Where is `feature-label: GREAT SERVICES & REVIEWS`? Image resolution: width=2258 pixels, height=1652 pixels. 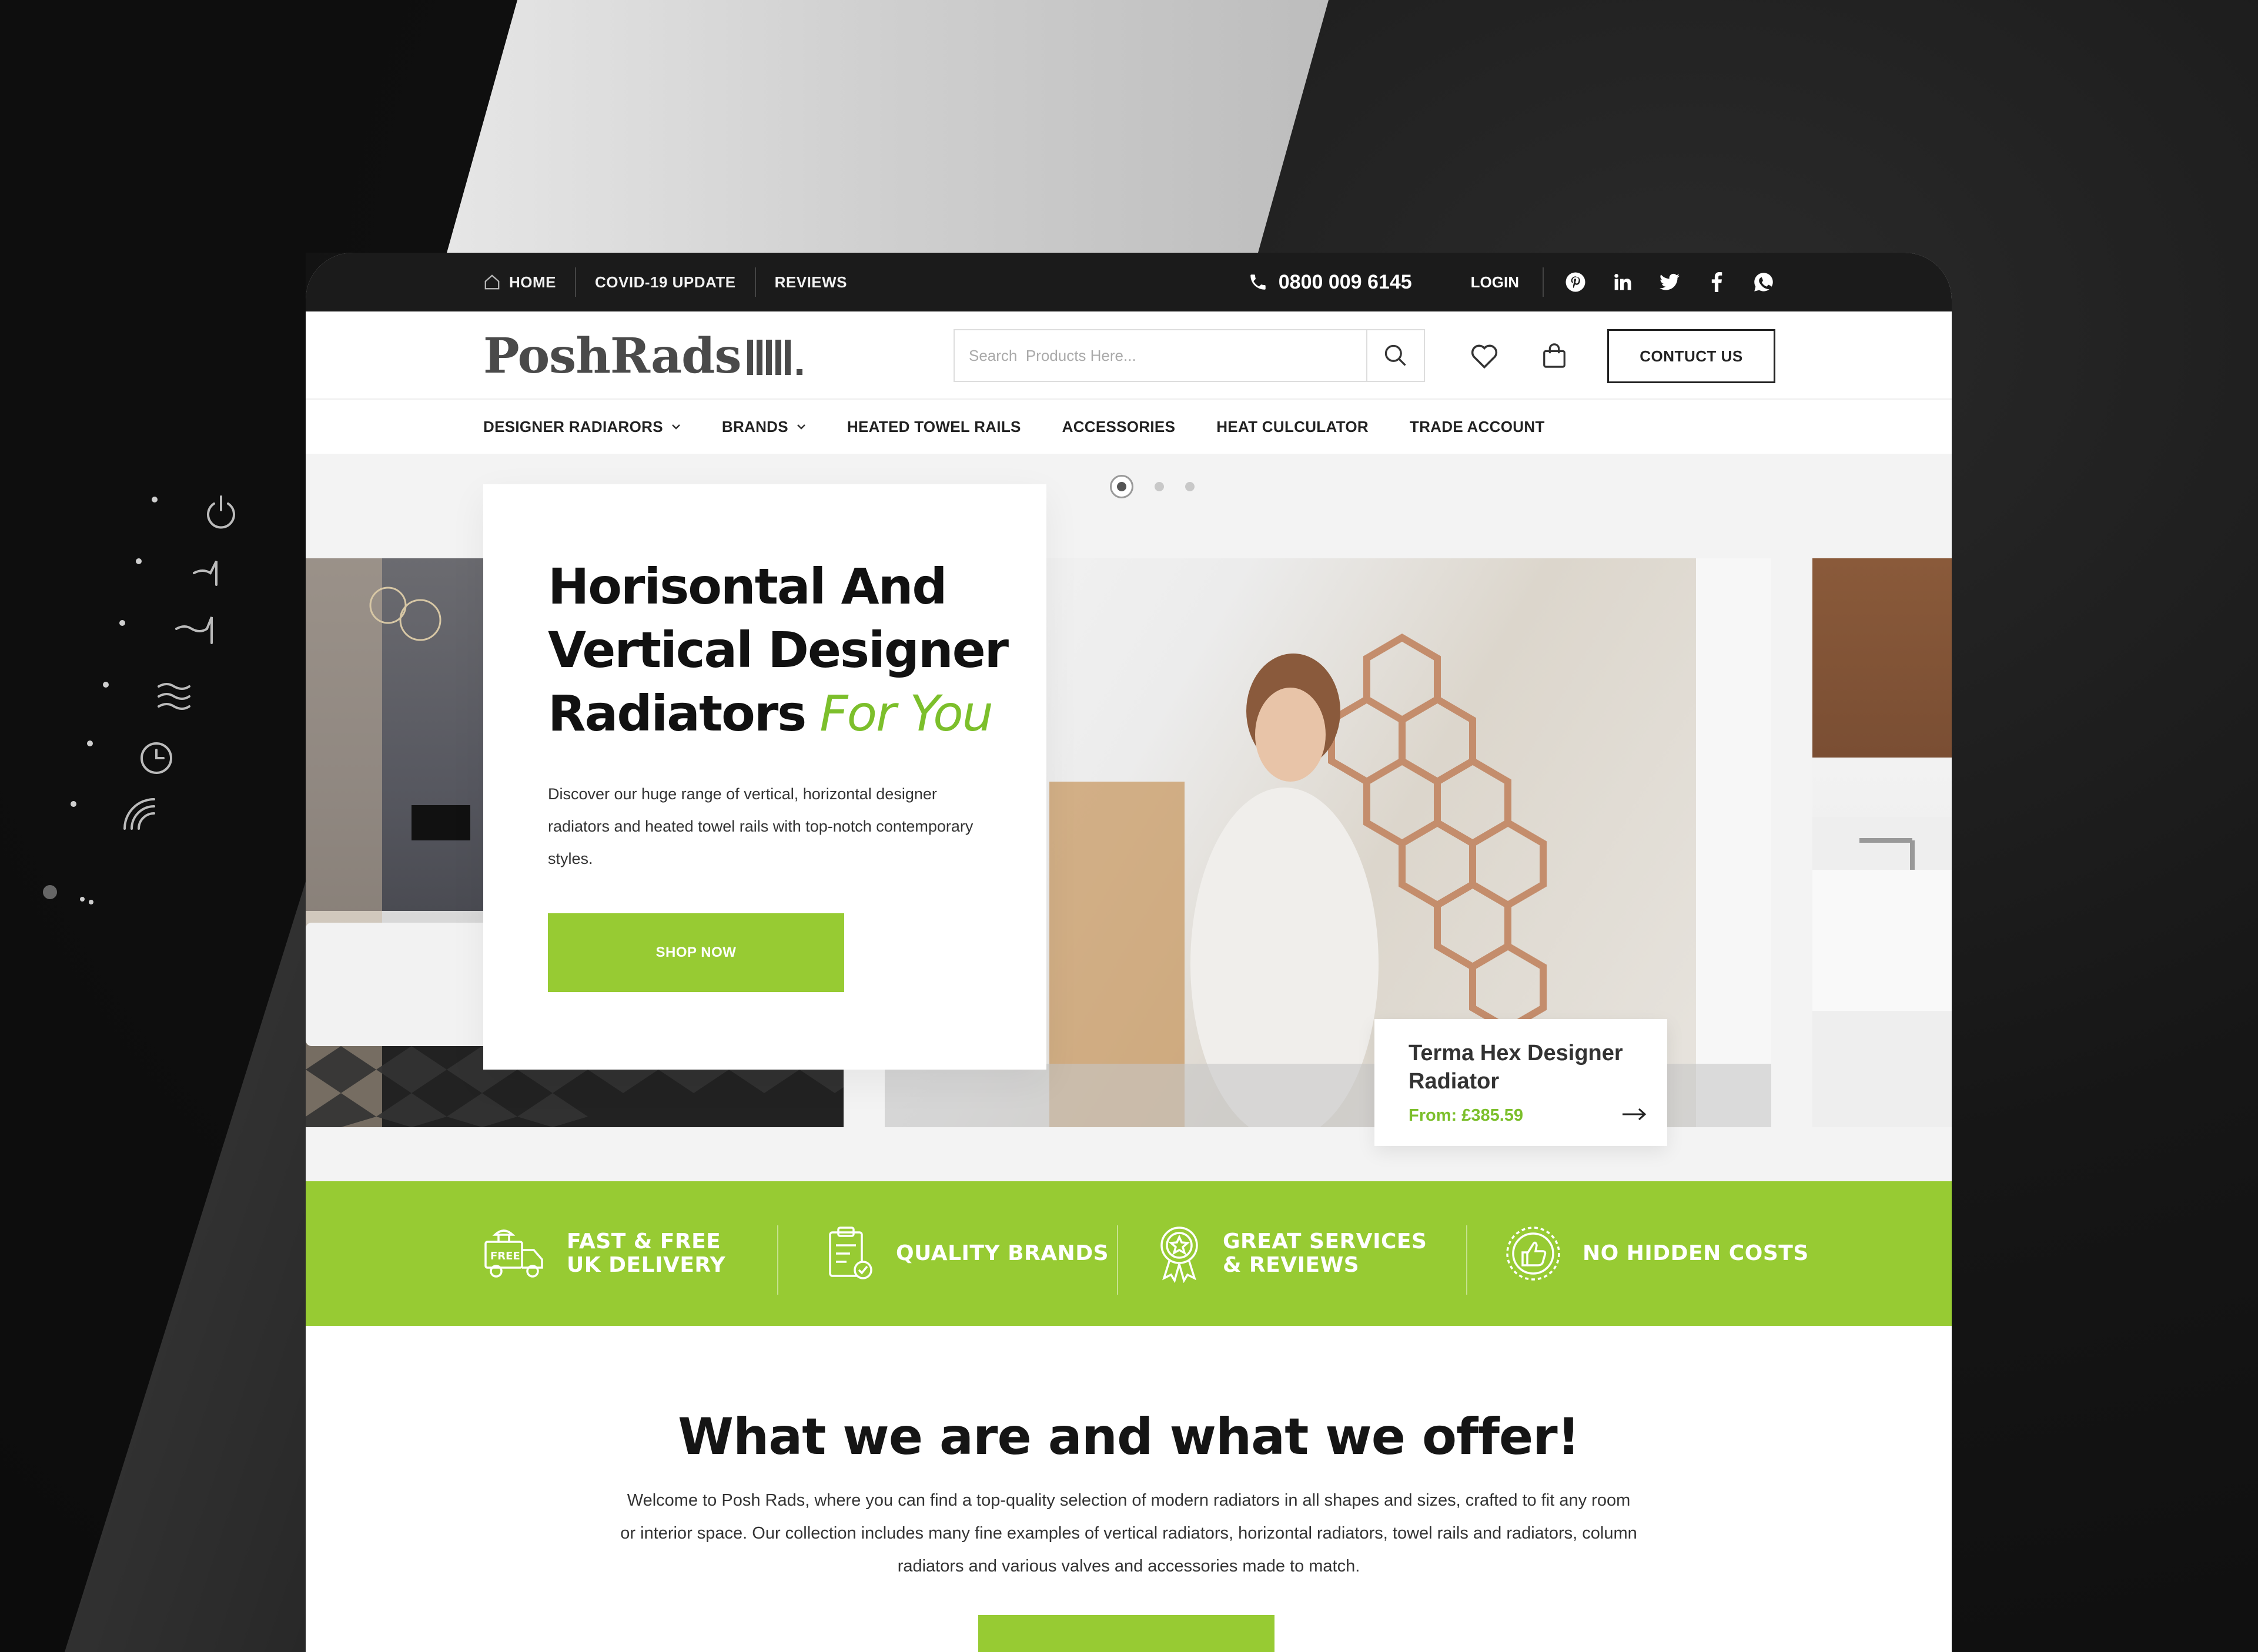 feature-label: GREAT SERVICES & REVIEWS is located at coordinates (1325, 1253).